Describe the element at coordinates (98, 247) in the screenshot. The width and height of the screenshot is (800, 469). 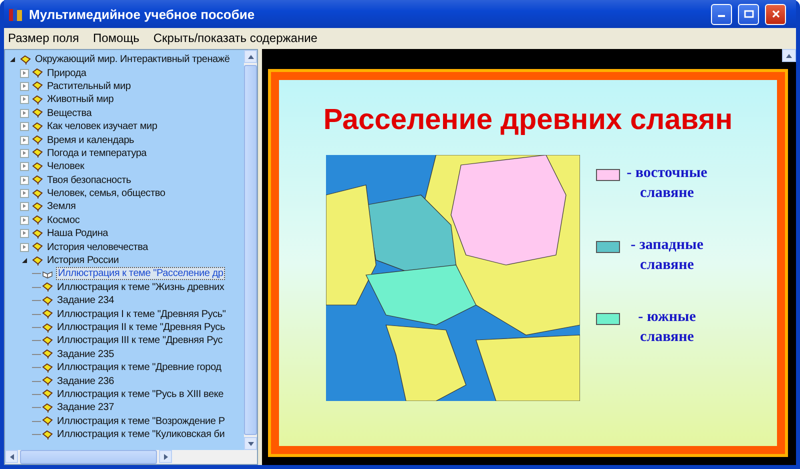
I see `tree-item: История человечества` at that location.